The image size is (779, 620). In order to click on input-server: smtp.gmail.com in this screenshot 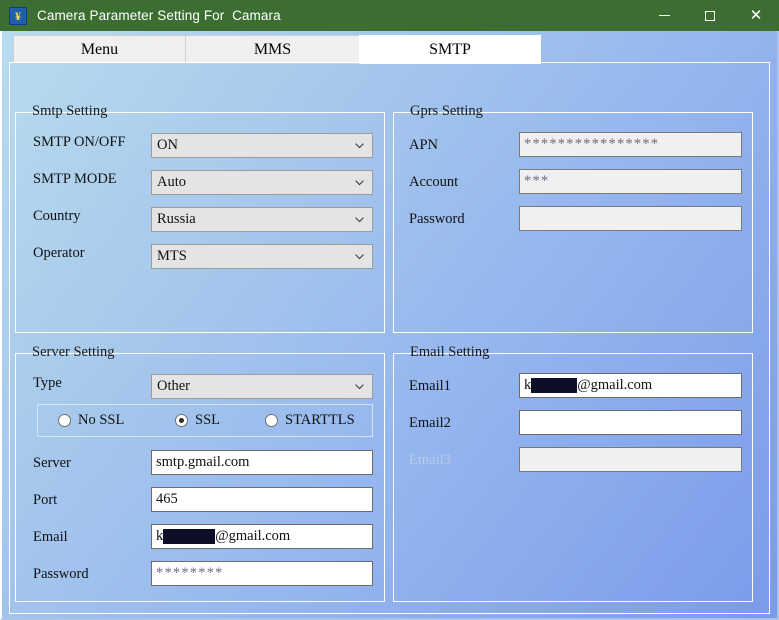, I will do `click(262, 462)`.